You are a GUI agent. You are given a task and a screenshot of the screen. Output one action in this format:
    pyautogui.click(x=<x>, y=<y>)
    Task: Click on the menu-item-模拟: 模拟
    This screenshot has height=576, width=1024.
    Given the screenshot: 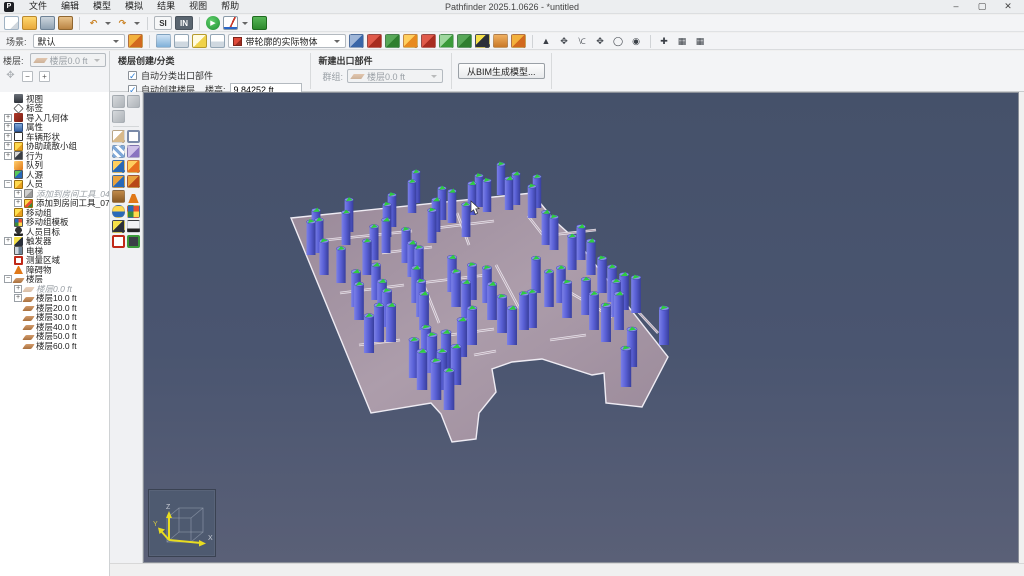 What is the action you would take?
    pyautogui.click(x=134, y=6)
    